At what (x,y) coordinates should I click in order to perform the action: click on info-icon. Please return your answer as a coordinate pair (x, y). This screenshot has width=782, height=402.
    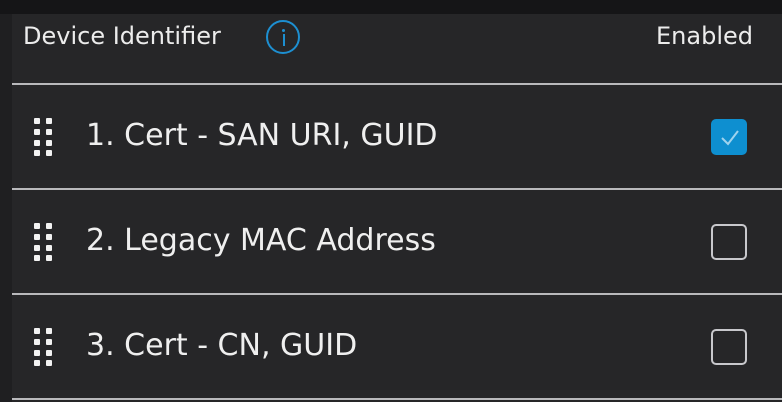
    Looking at the image, I should click on (283, 37).